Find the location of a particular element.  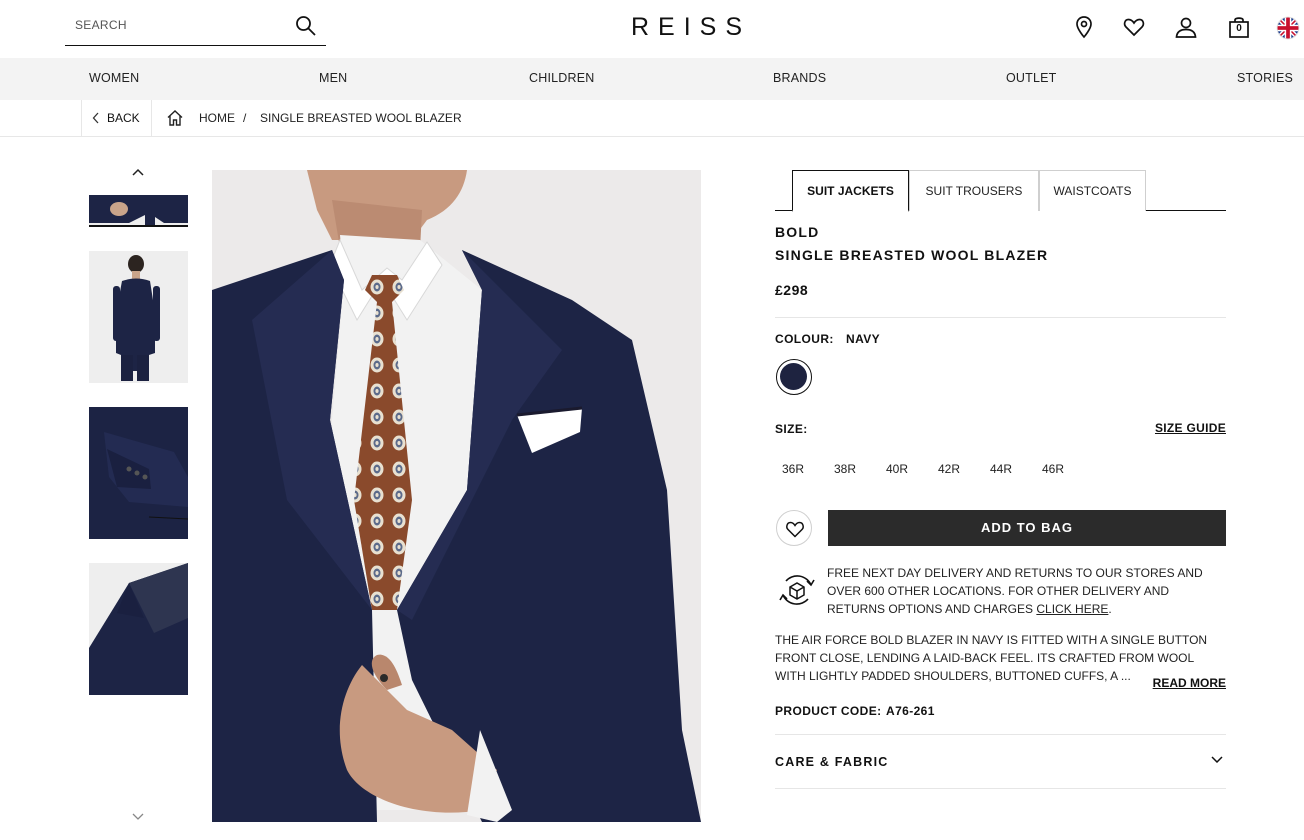

delivery-click-here-link: CLICK HERE is located at coordinates (1072, 609).